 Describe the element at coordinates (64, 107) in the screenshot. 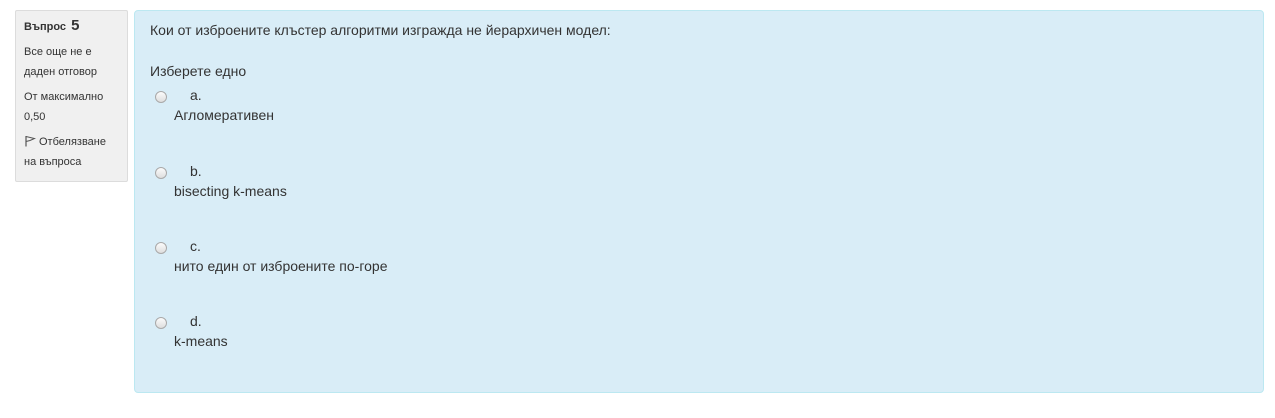

I see `question-grade: От максимално 0,50` at that location.